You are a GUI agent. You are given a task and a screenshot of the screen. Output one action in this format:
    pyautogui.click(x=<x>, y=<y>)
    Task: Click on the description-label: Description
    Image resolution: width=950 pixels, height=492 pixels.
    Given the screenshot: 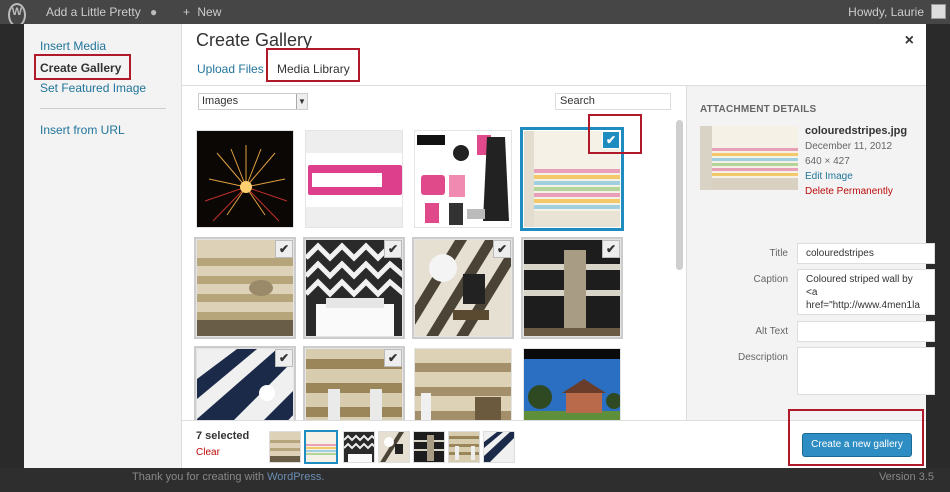 What is the action you would take?
    pyautogui.click(x=762, y=357)
    